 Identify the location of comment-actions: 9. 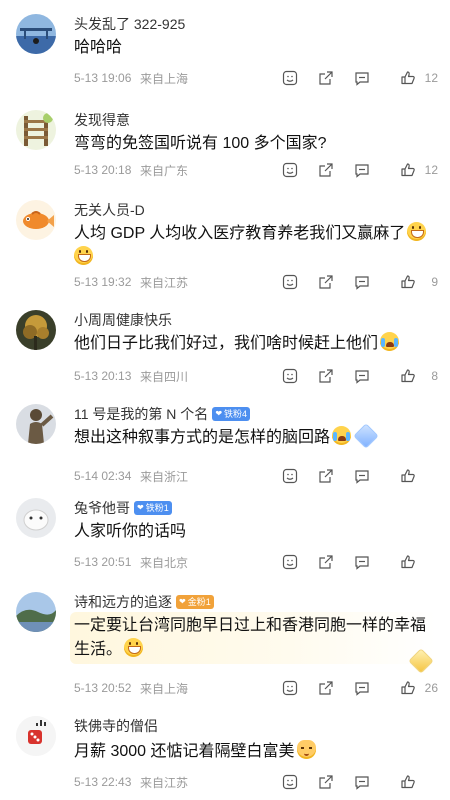
(340, 282).